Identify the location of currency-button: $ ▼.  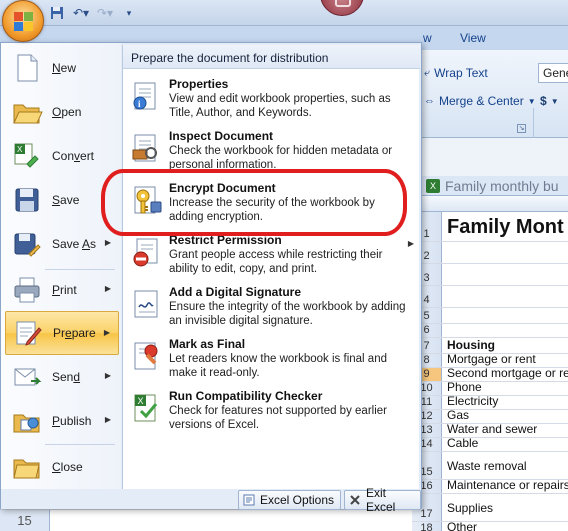
(549, 101).